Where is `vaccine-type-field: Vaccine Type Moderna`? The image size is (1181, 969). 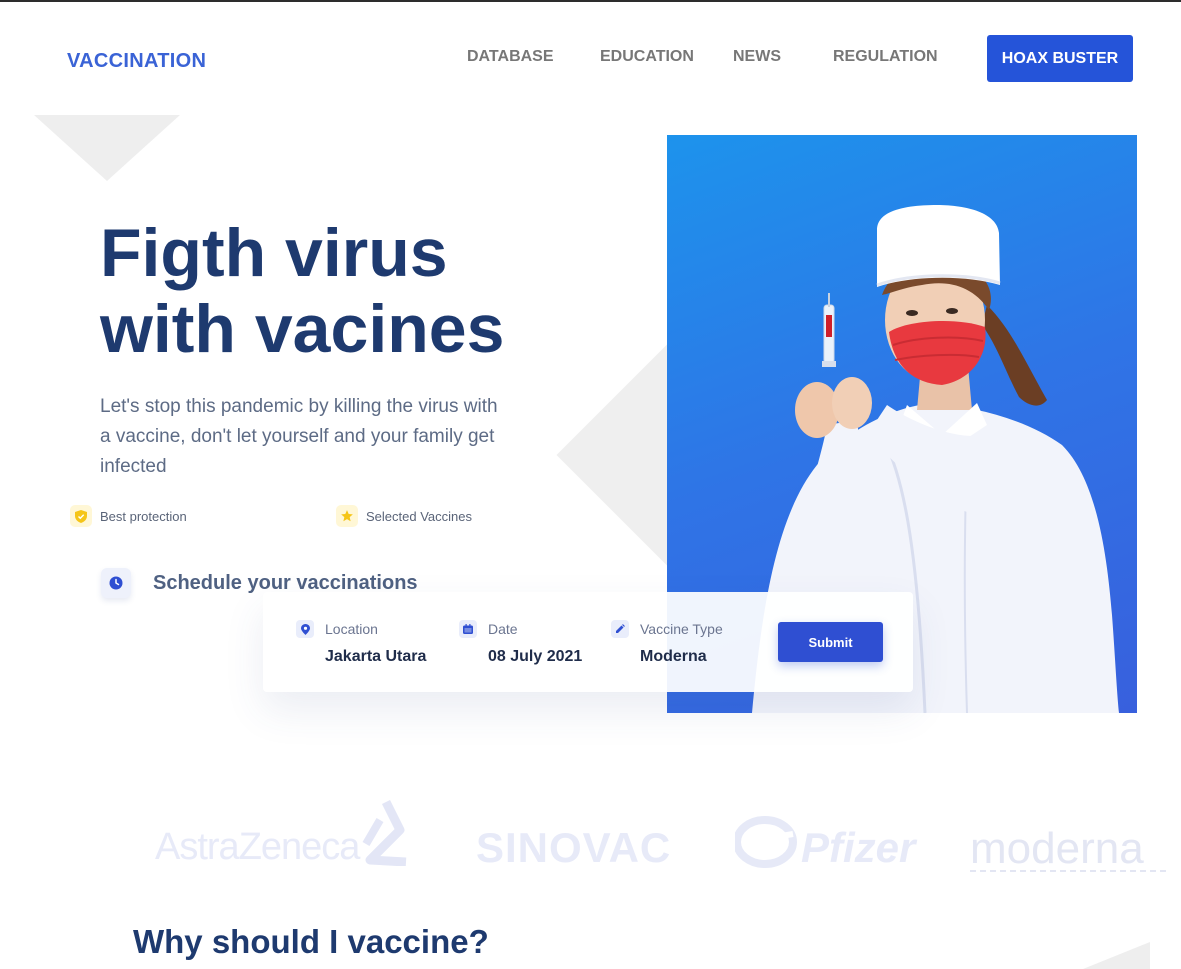 vaccine-type-field: Vaccine Type Moderna is located at coordinates (667, 643).